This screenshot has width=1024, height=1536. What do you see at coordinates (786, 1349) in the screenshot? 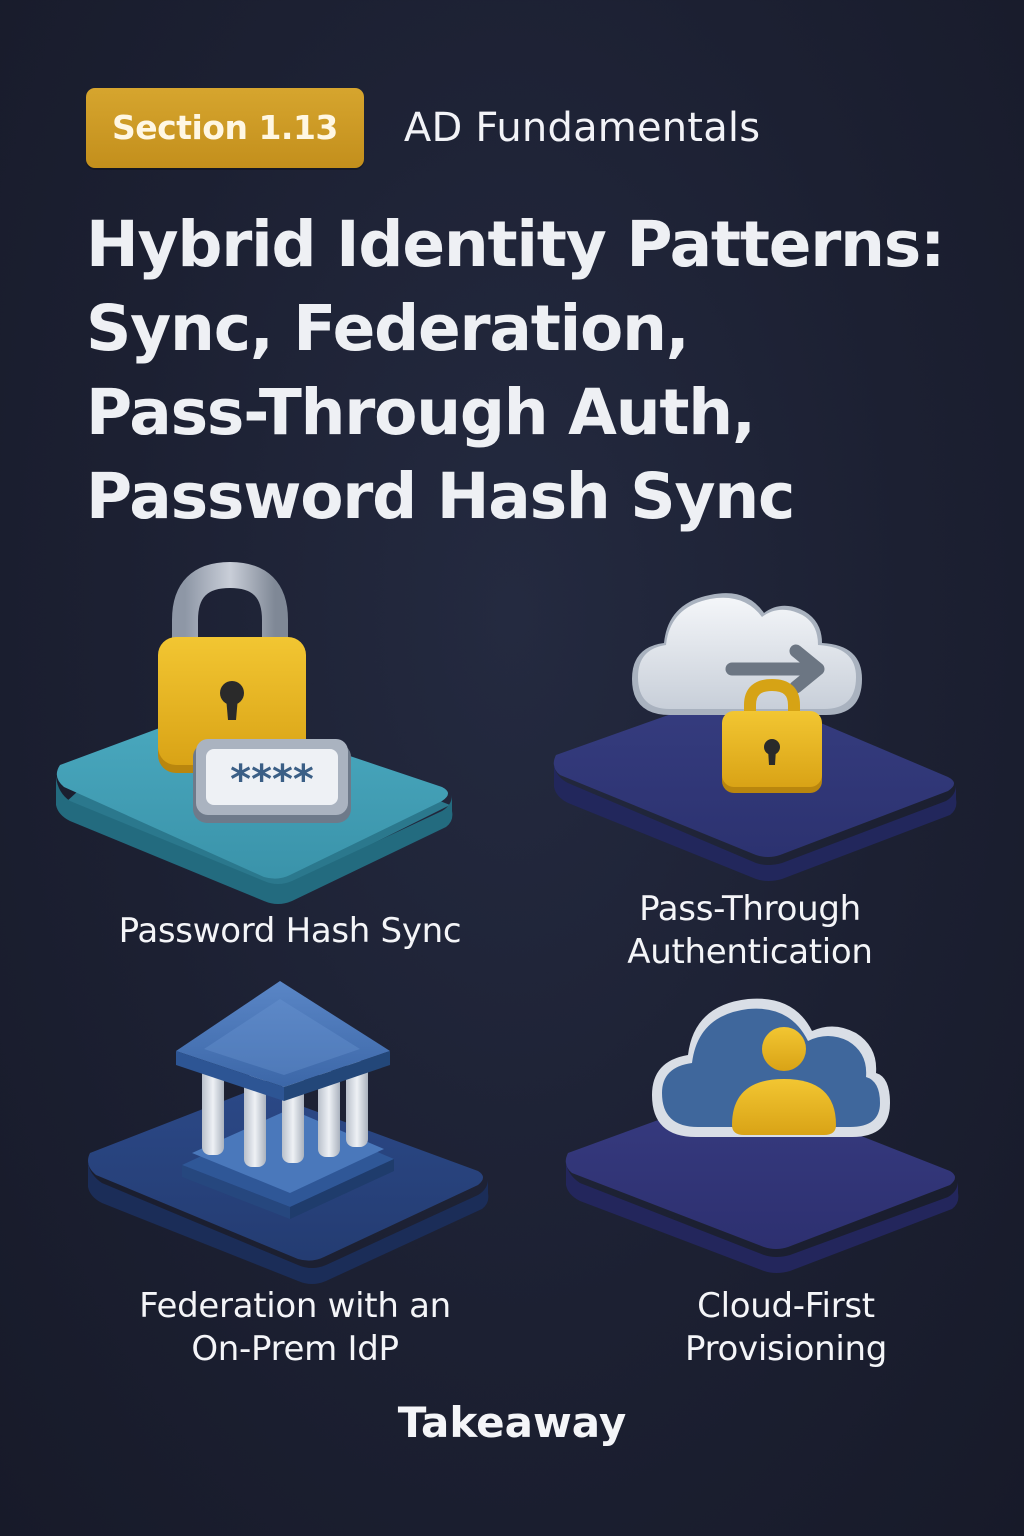
I see `label-line: Provisioning` at bounding box center [786, 1349].